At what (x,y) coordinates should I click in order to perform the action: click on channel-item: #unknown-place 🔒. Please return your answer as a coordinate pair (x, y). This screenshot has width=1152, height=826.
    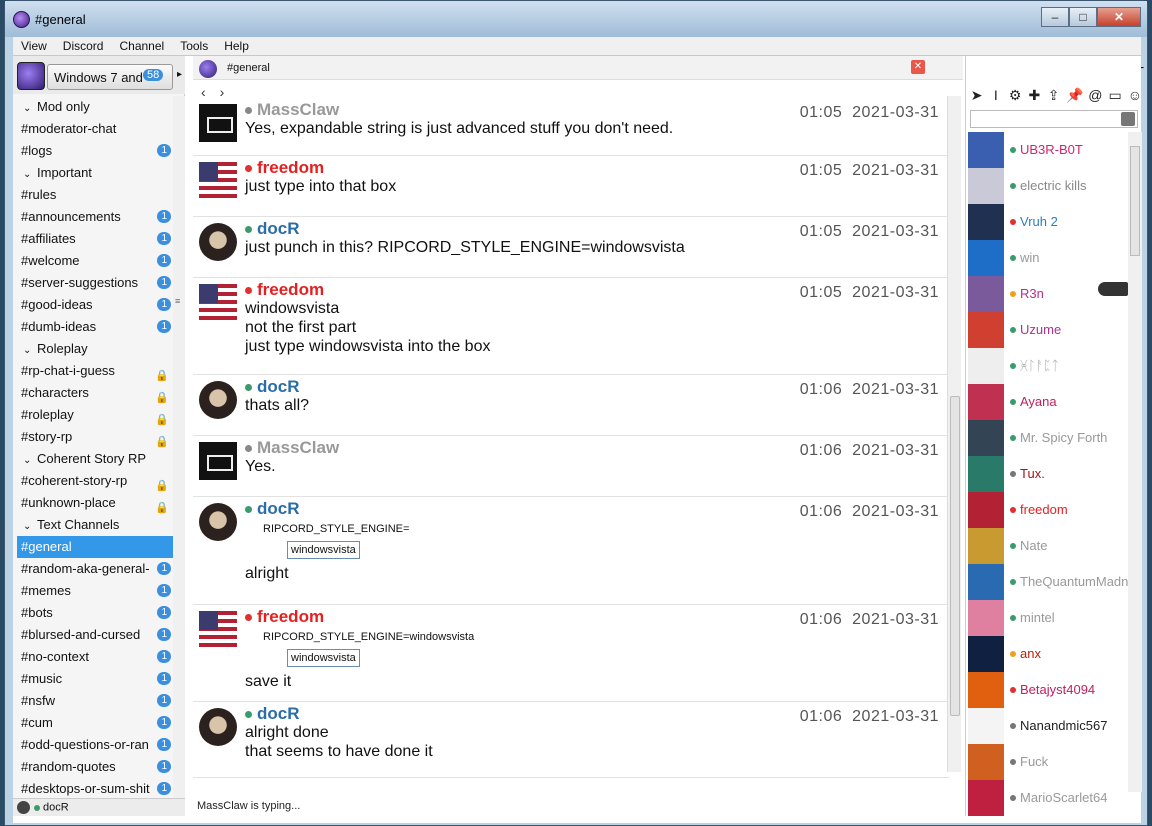
    Looking at the image, I should click on (95, 503).